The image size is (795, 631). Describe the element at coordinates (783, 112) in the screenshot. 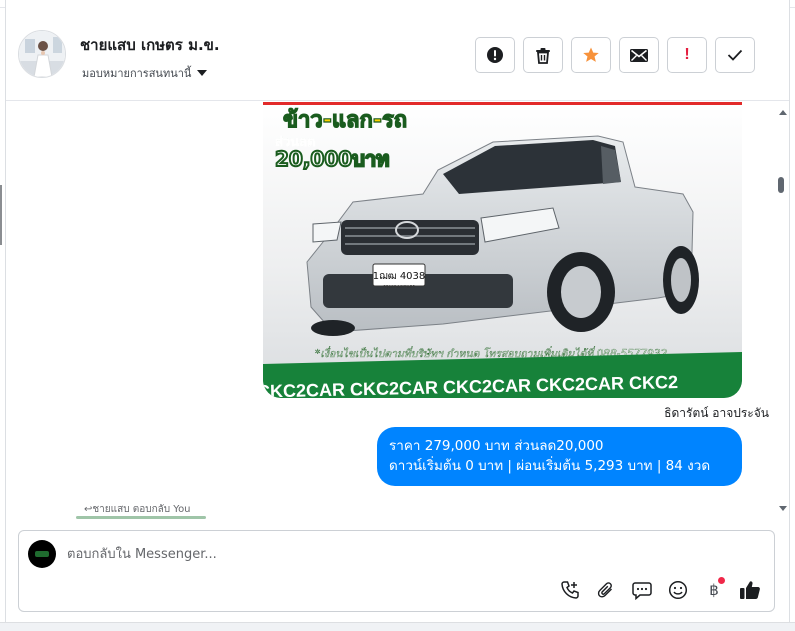

I see `scroll-up-arrow-icon` at that location.